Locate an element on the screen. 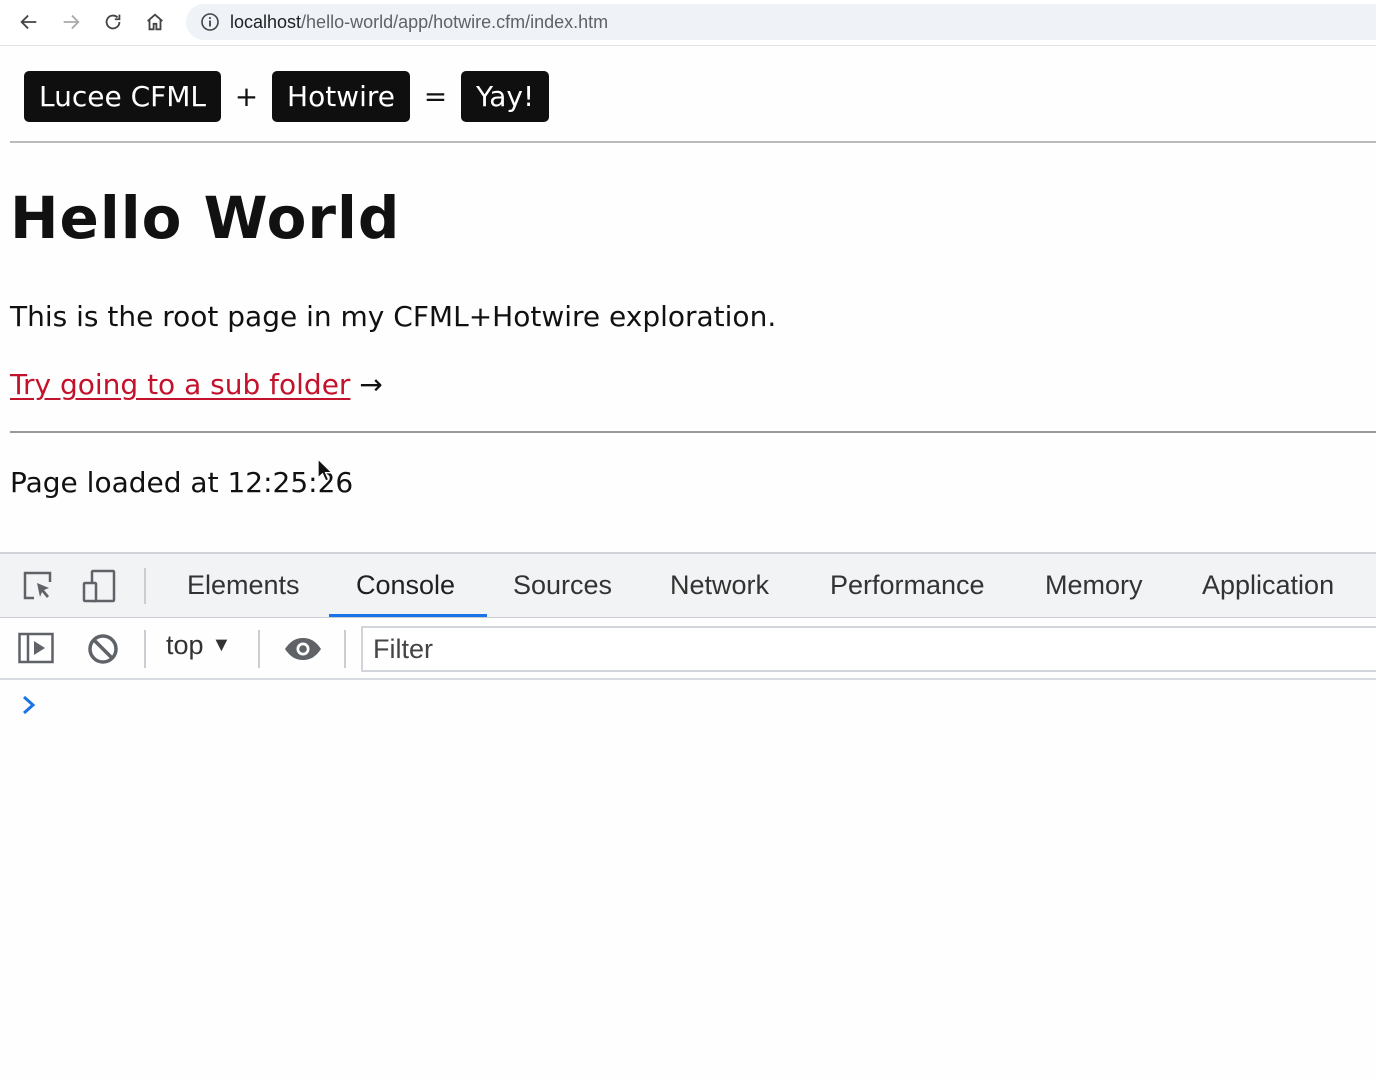 The image size is (1376, 1080). tab-memory: Memory is located at coordinates (1094, 585).